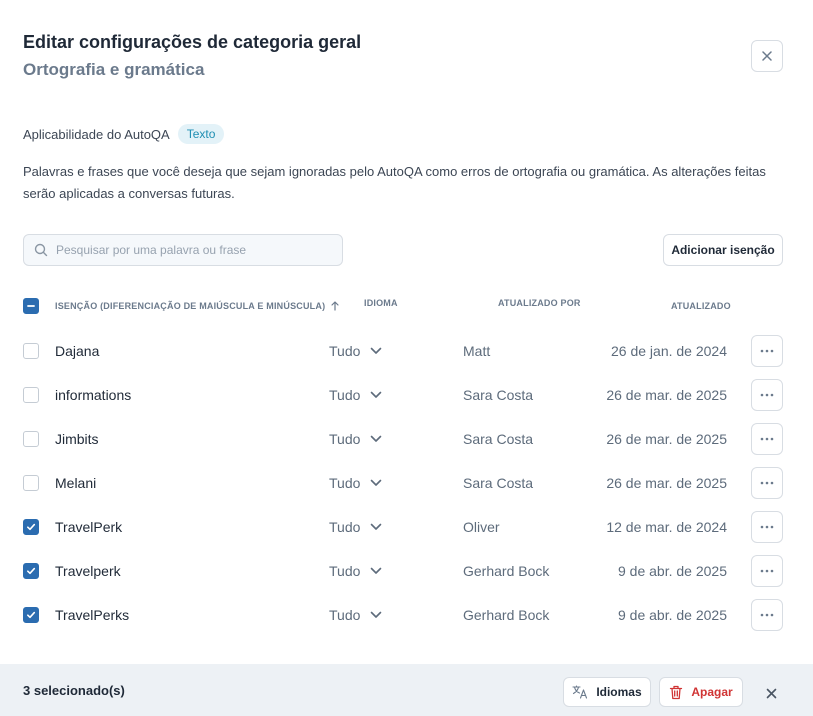 The image size is (813, 716). I want to click on exemption-name: Travelperk, so click(88, 571).